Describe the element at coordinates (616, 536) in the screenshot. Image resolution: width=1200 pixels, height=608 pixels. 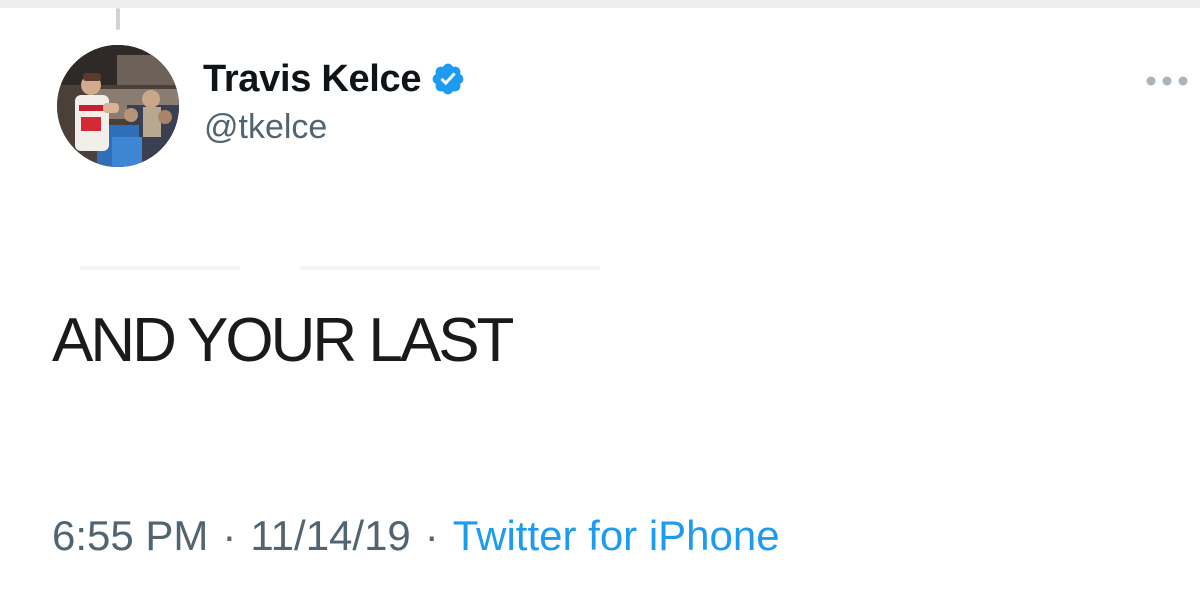
I see `tweet-source-link: Twitter for iPhone` at that location.